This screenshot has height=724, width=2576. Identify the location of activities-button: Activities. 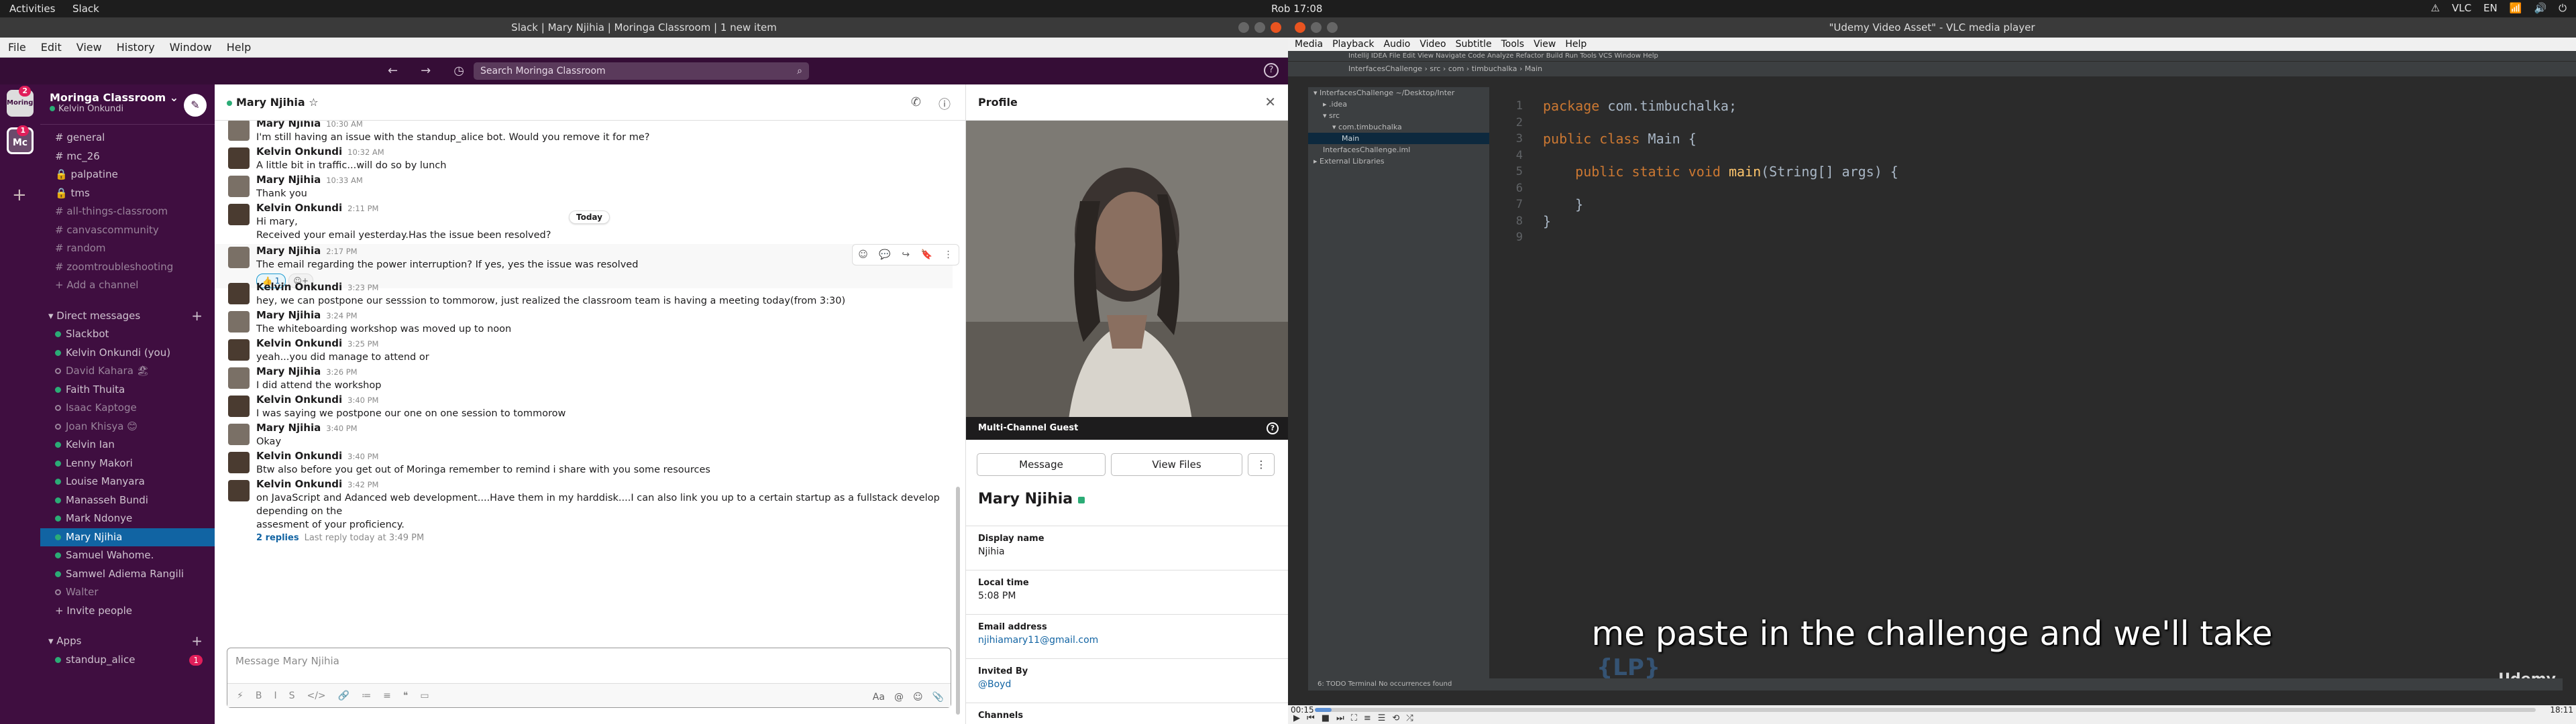
(32, 9).